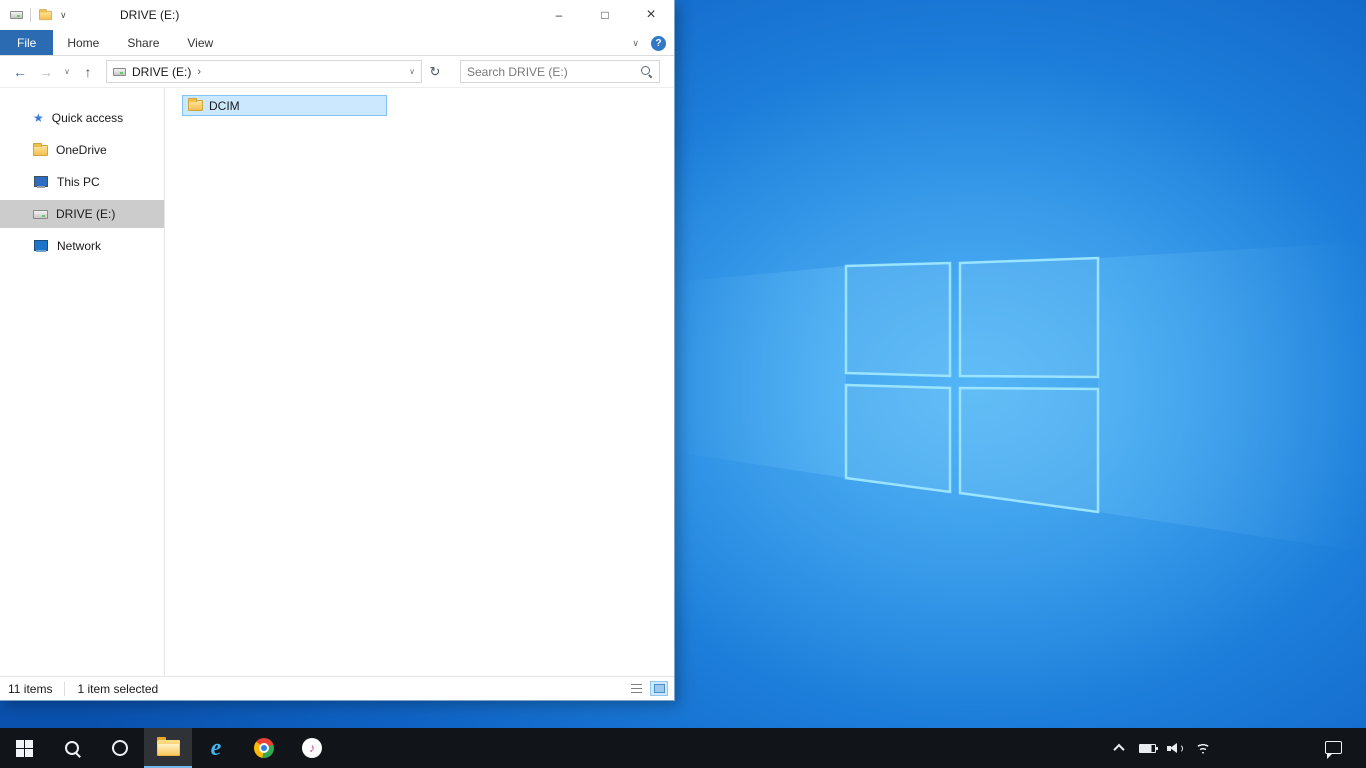 The width and height of the screenshot is (1366, 768). I want to click on battery-tray-button, so click(1148, 748).